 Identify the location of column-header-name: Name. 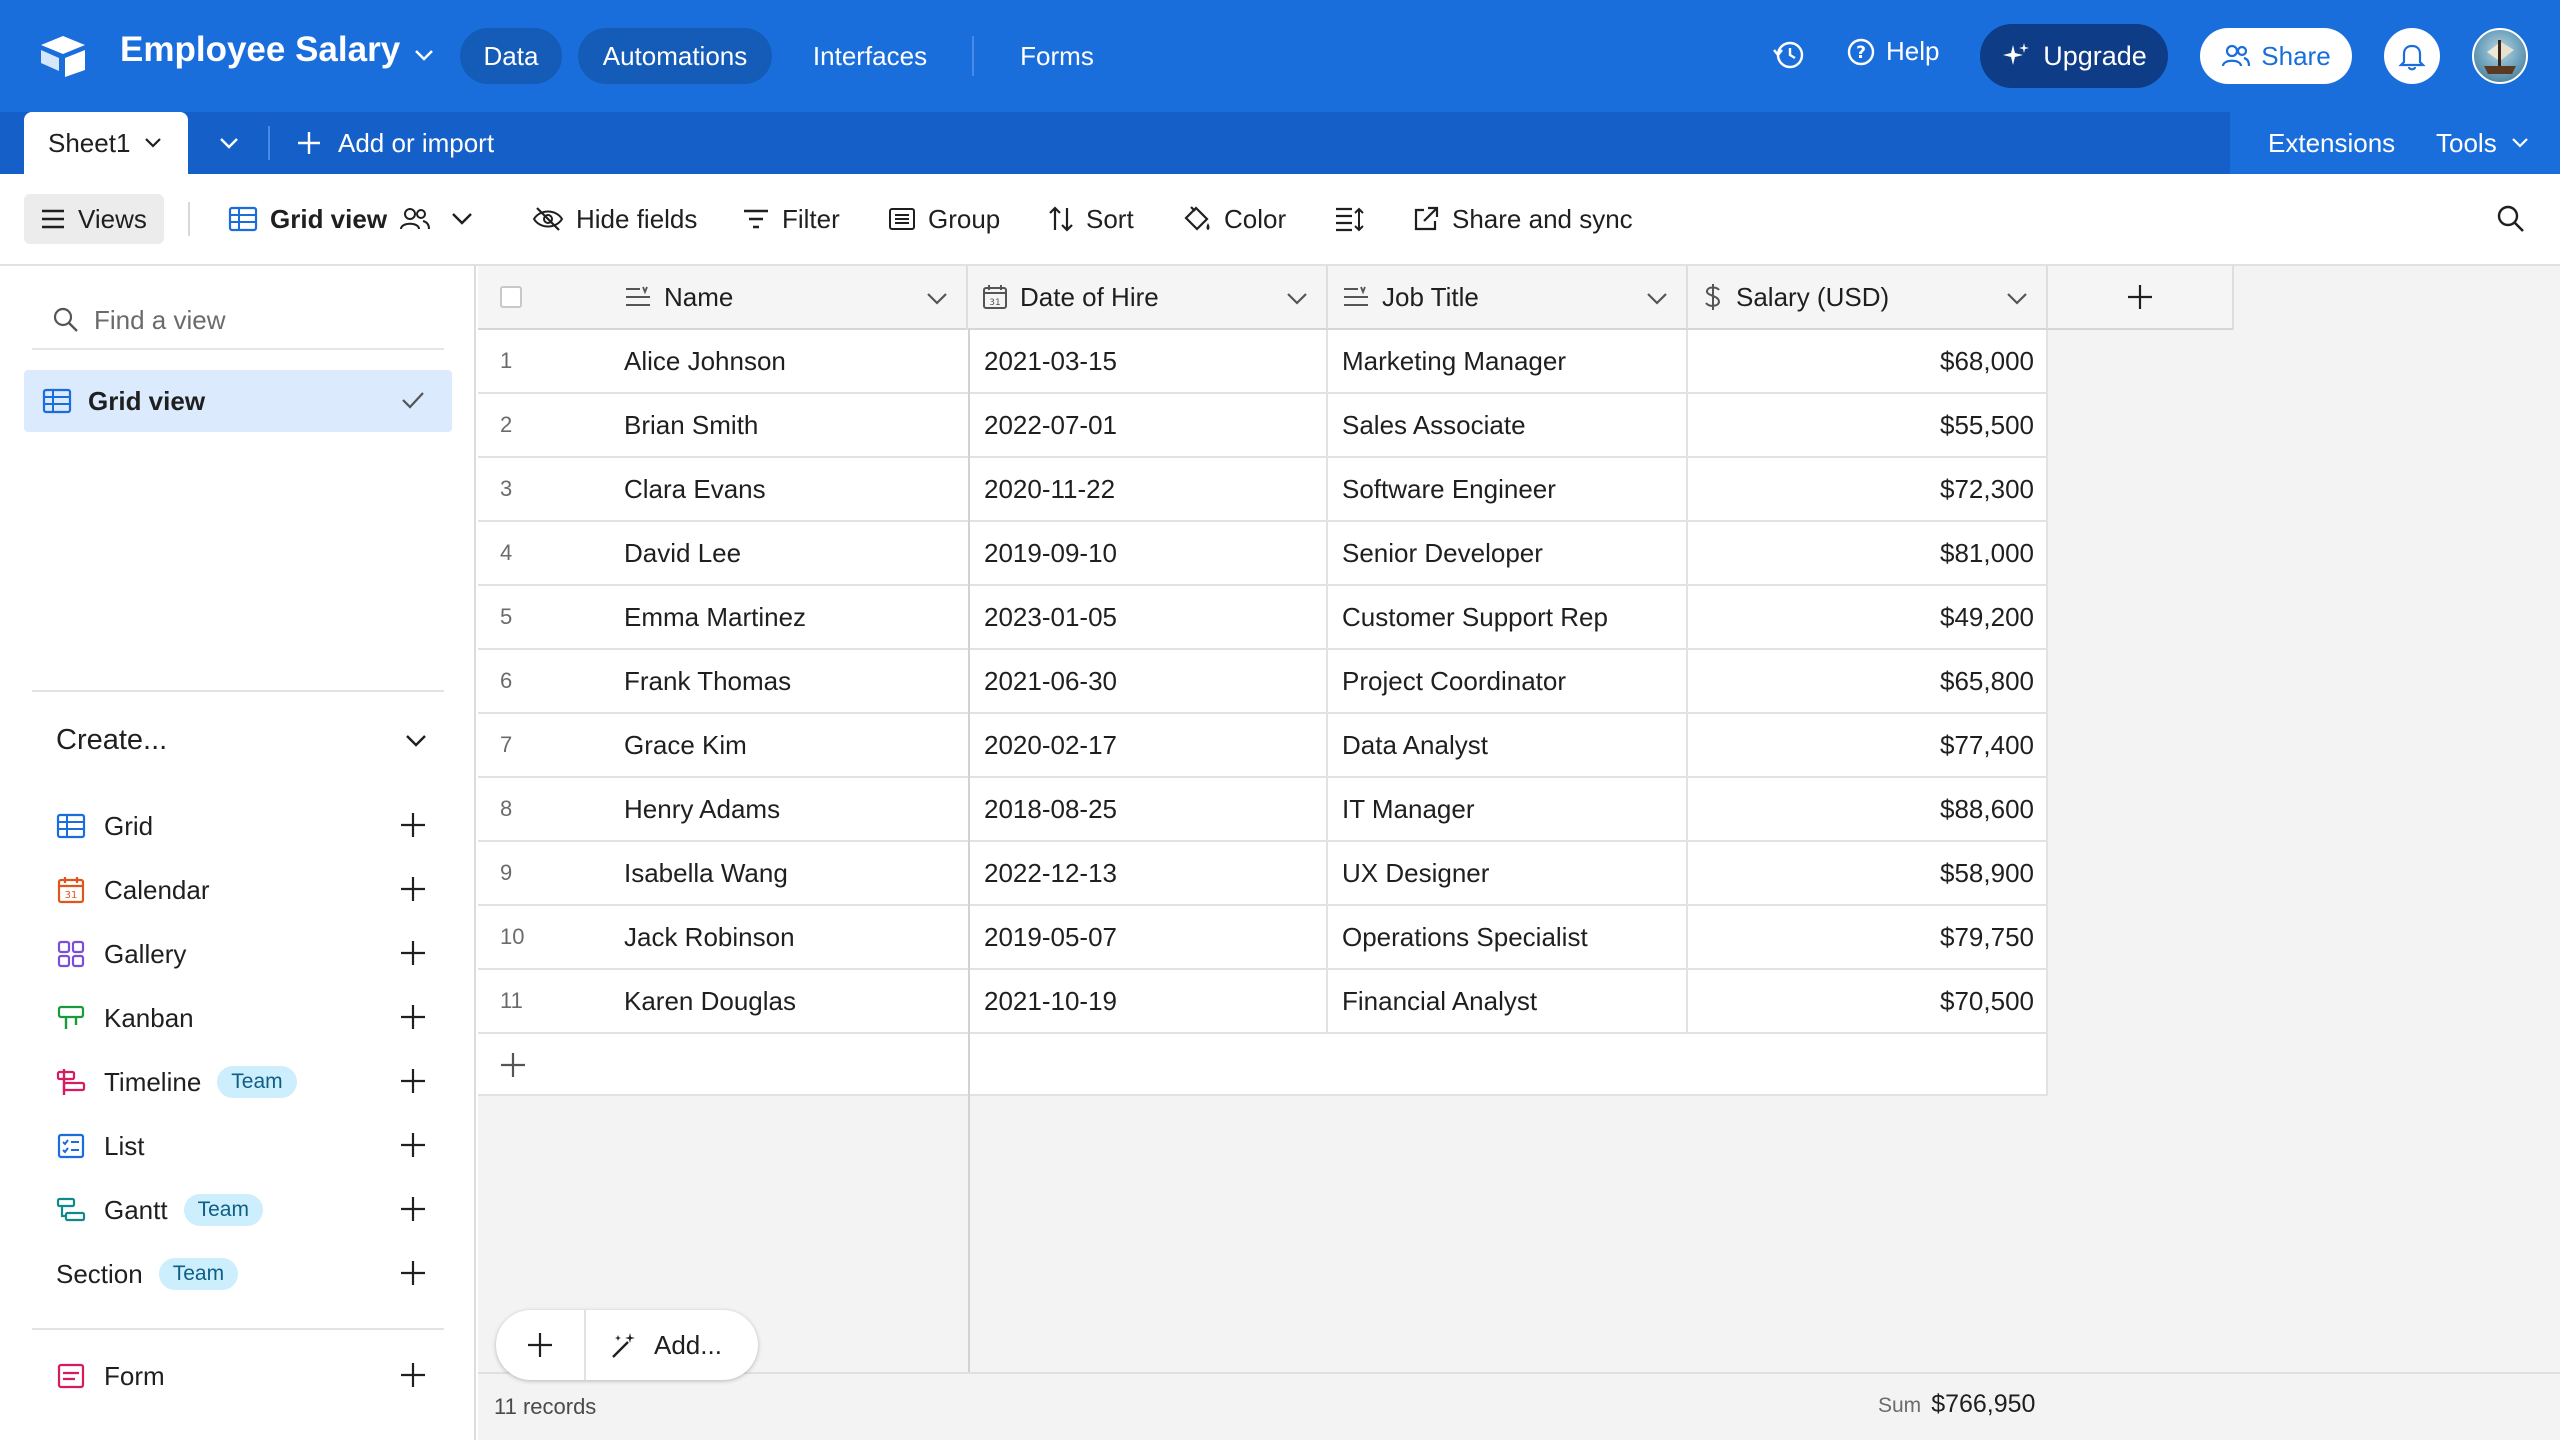
(723, 298).